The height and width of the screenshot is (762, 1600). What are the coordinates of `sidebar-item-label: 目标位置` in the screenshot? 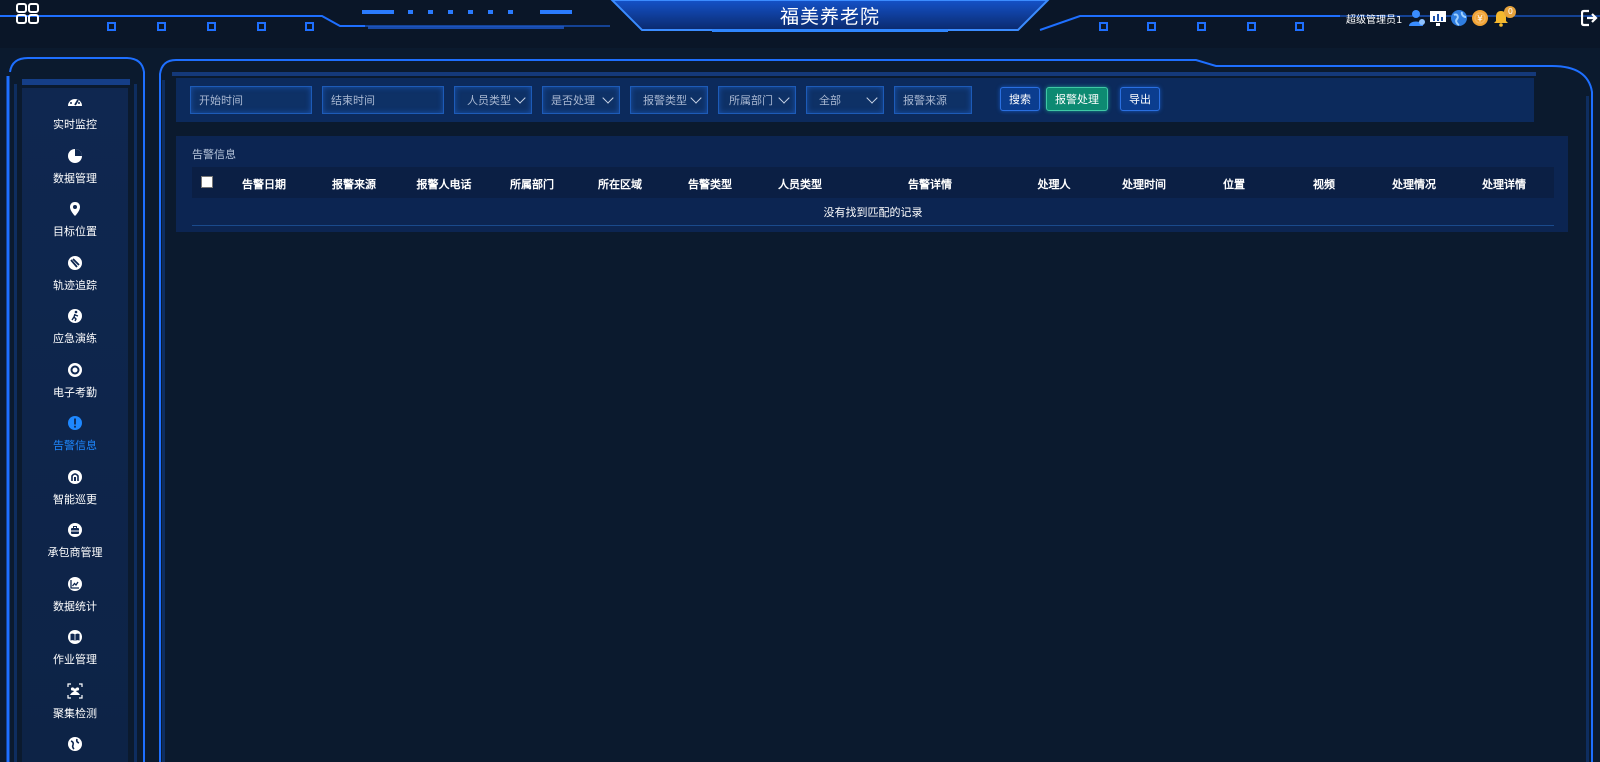 It's located at (75, 231).